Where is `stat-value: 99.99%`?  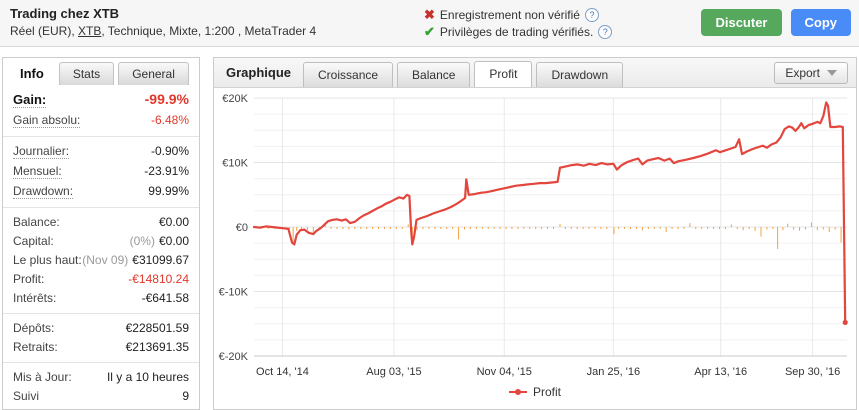
stat-value: 99.99% is located at coordinates (168, 191).